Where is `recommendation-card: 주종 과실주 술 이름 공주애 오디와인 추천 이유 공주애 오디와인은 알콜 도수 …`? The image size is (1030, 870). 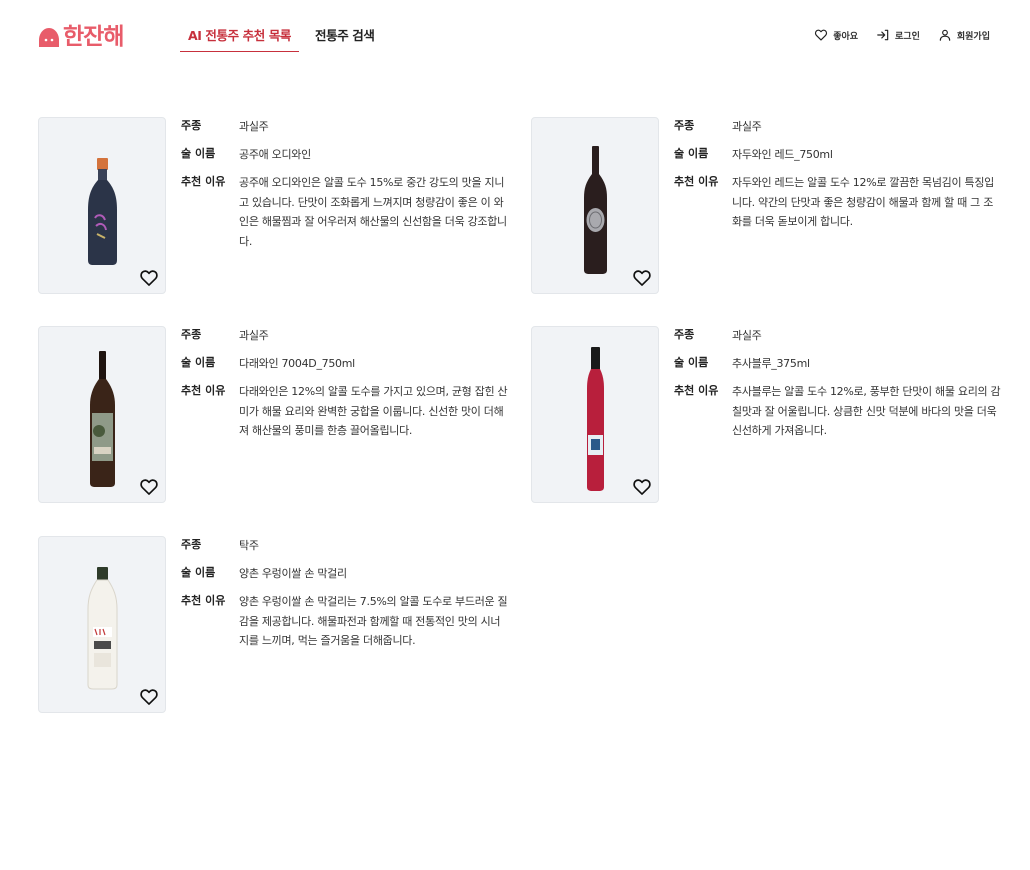
recommendation-card: 주종 과실주 술 이름 공주애 오디와인 추천 이유 공주애 오디와인은 알콜 도수 … is located at coordinates (273, 206).